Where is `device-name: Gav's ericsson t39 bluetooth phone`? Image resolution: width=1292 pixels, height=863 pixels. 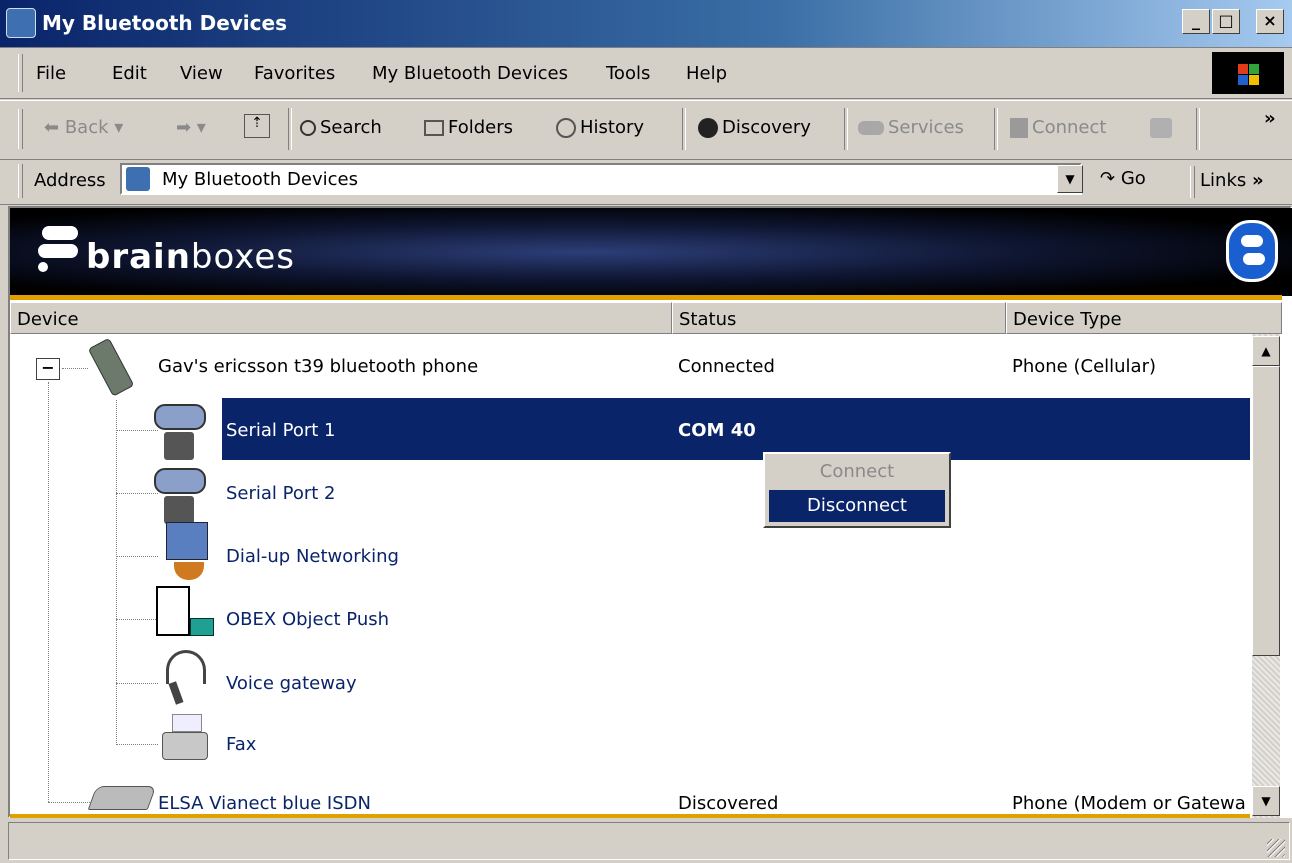 device-name: Gav's ericsson t39 bluetooth phone is located at coordinates (318, 366).